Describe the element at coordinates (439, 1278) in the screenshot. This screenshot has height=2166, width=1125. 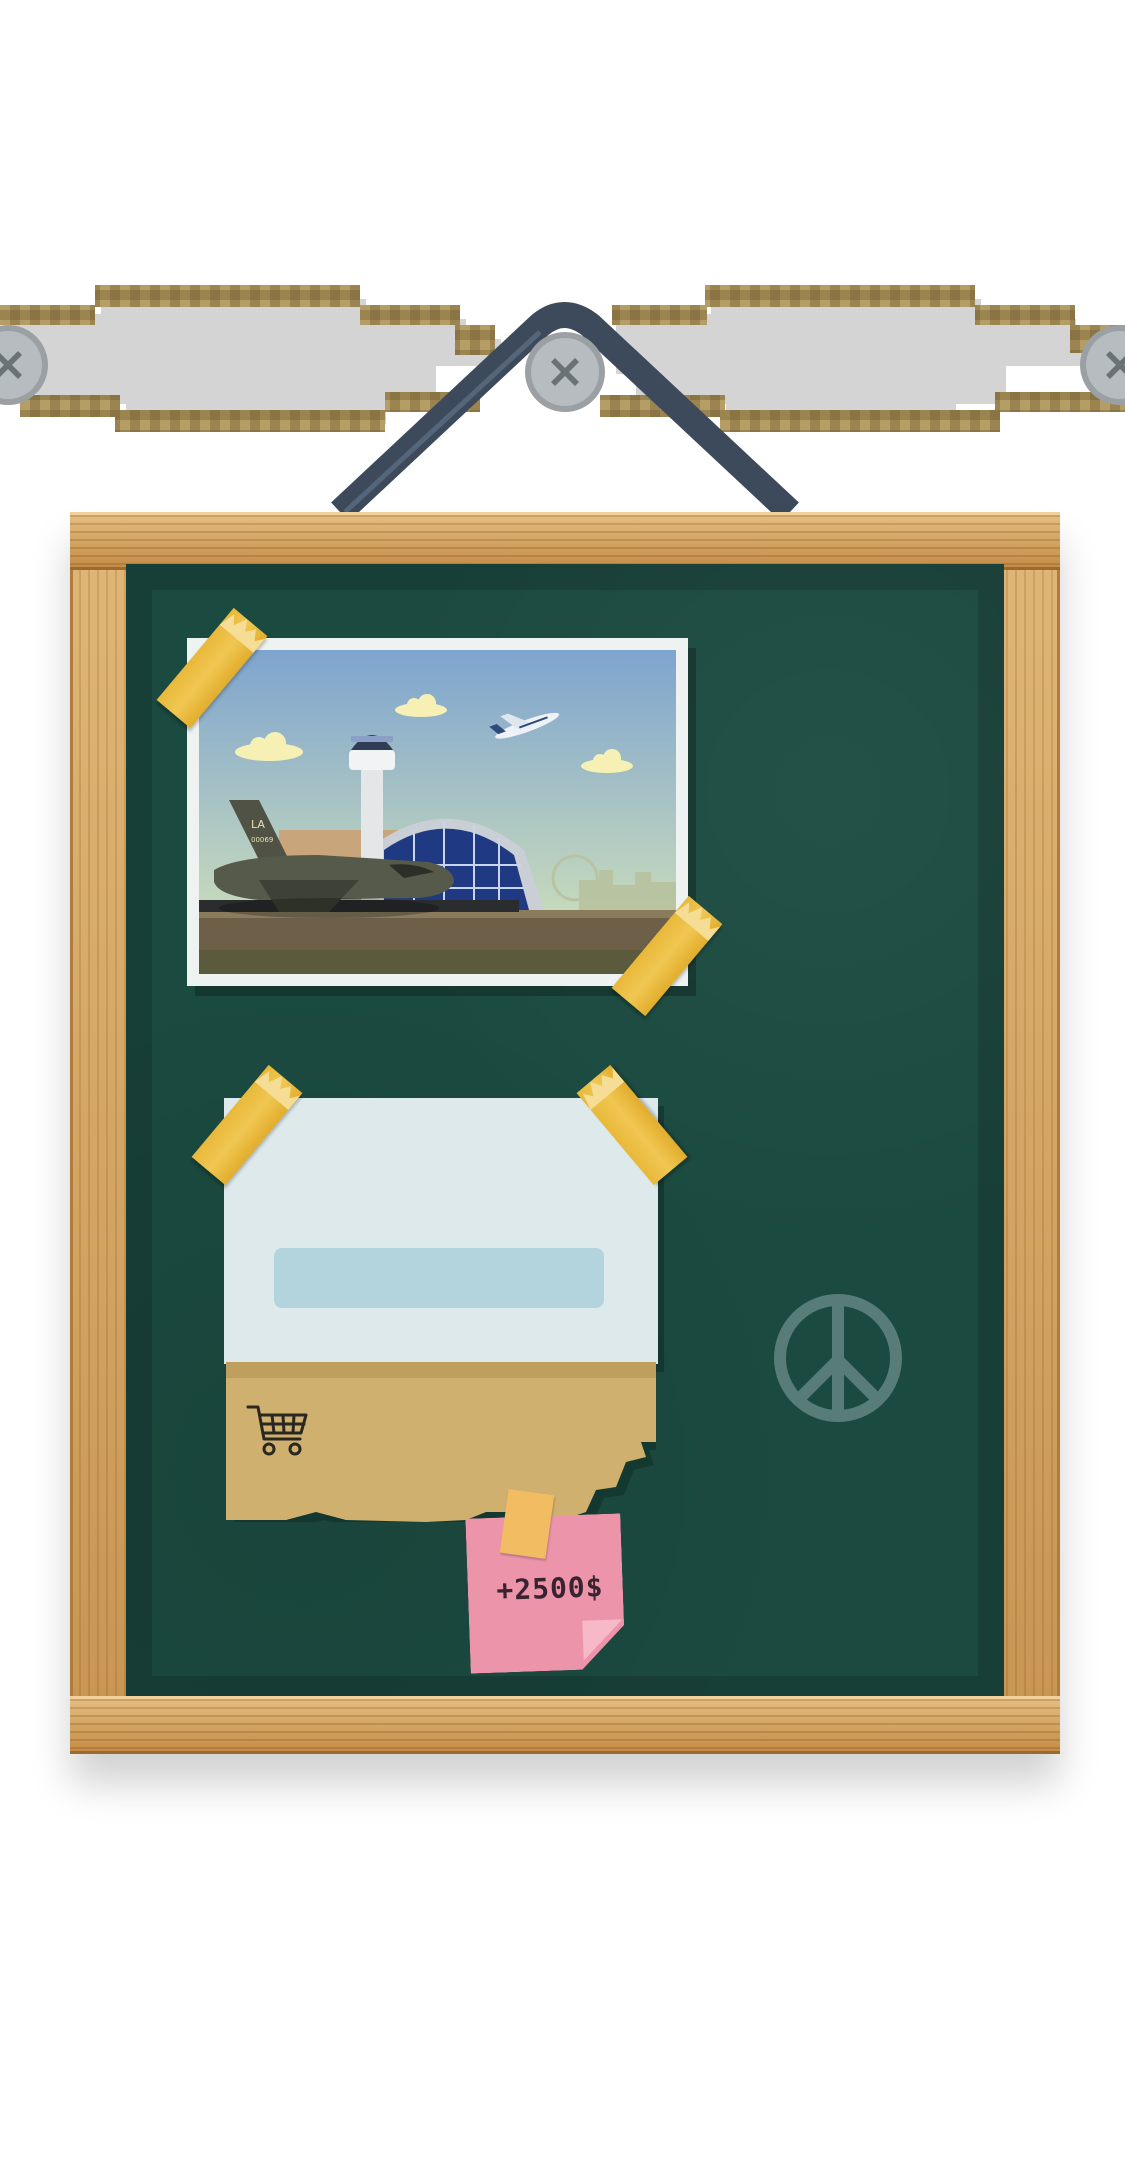
I see `card-slot` at that location.